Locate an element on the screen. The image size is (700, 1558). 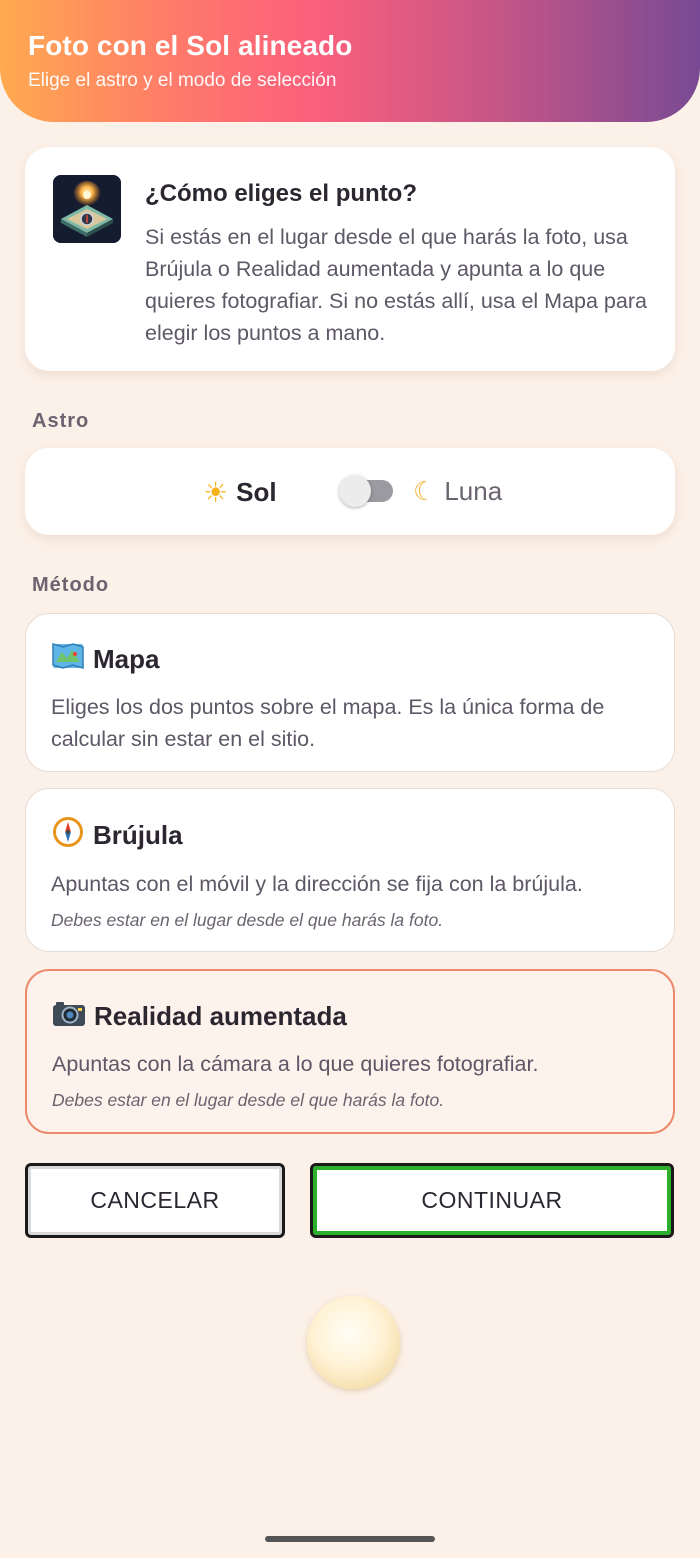
floating-sun-orb is located at coordinates (353, 1342).